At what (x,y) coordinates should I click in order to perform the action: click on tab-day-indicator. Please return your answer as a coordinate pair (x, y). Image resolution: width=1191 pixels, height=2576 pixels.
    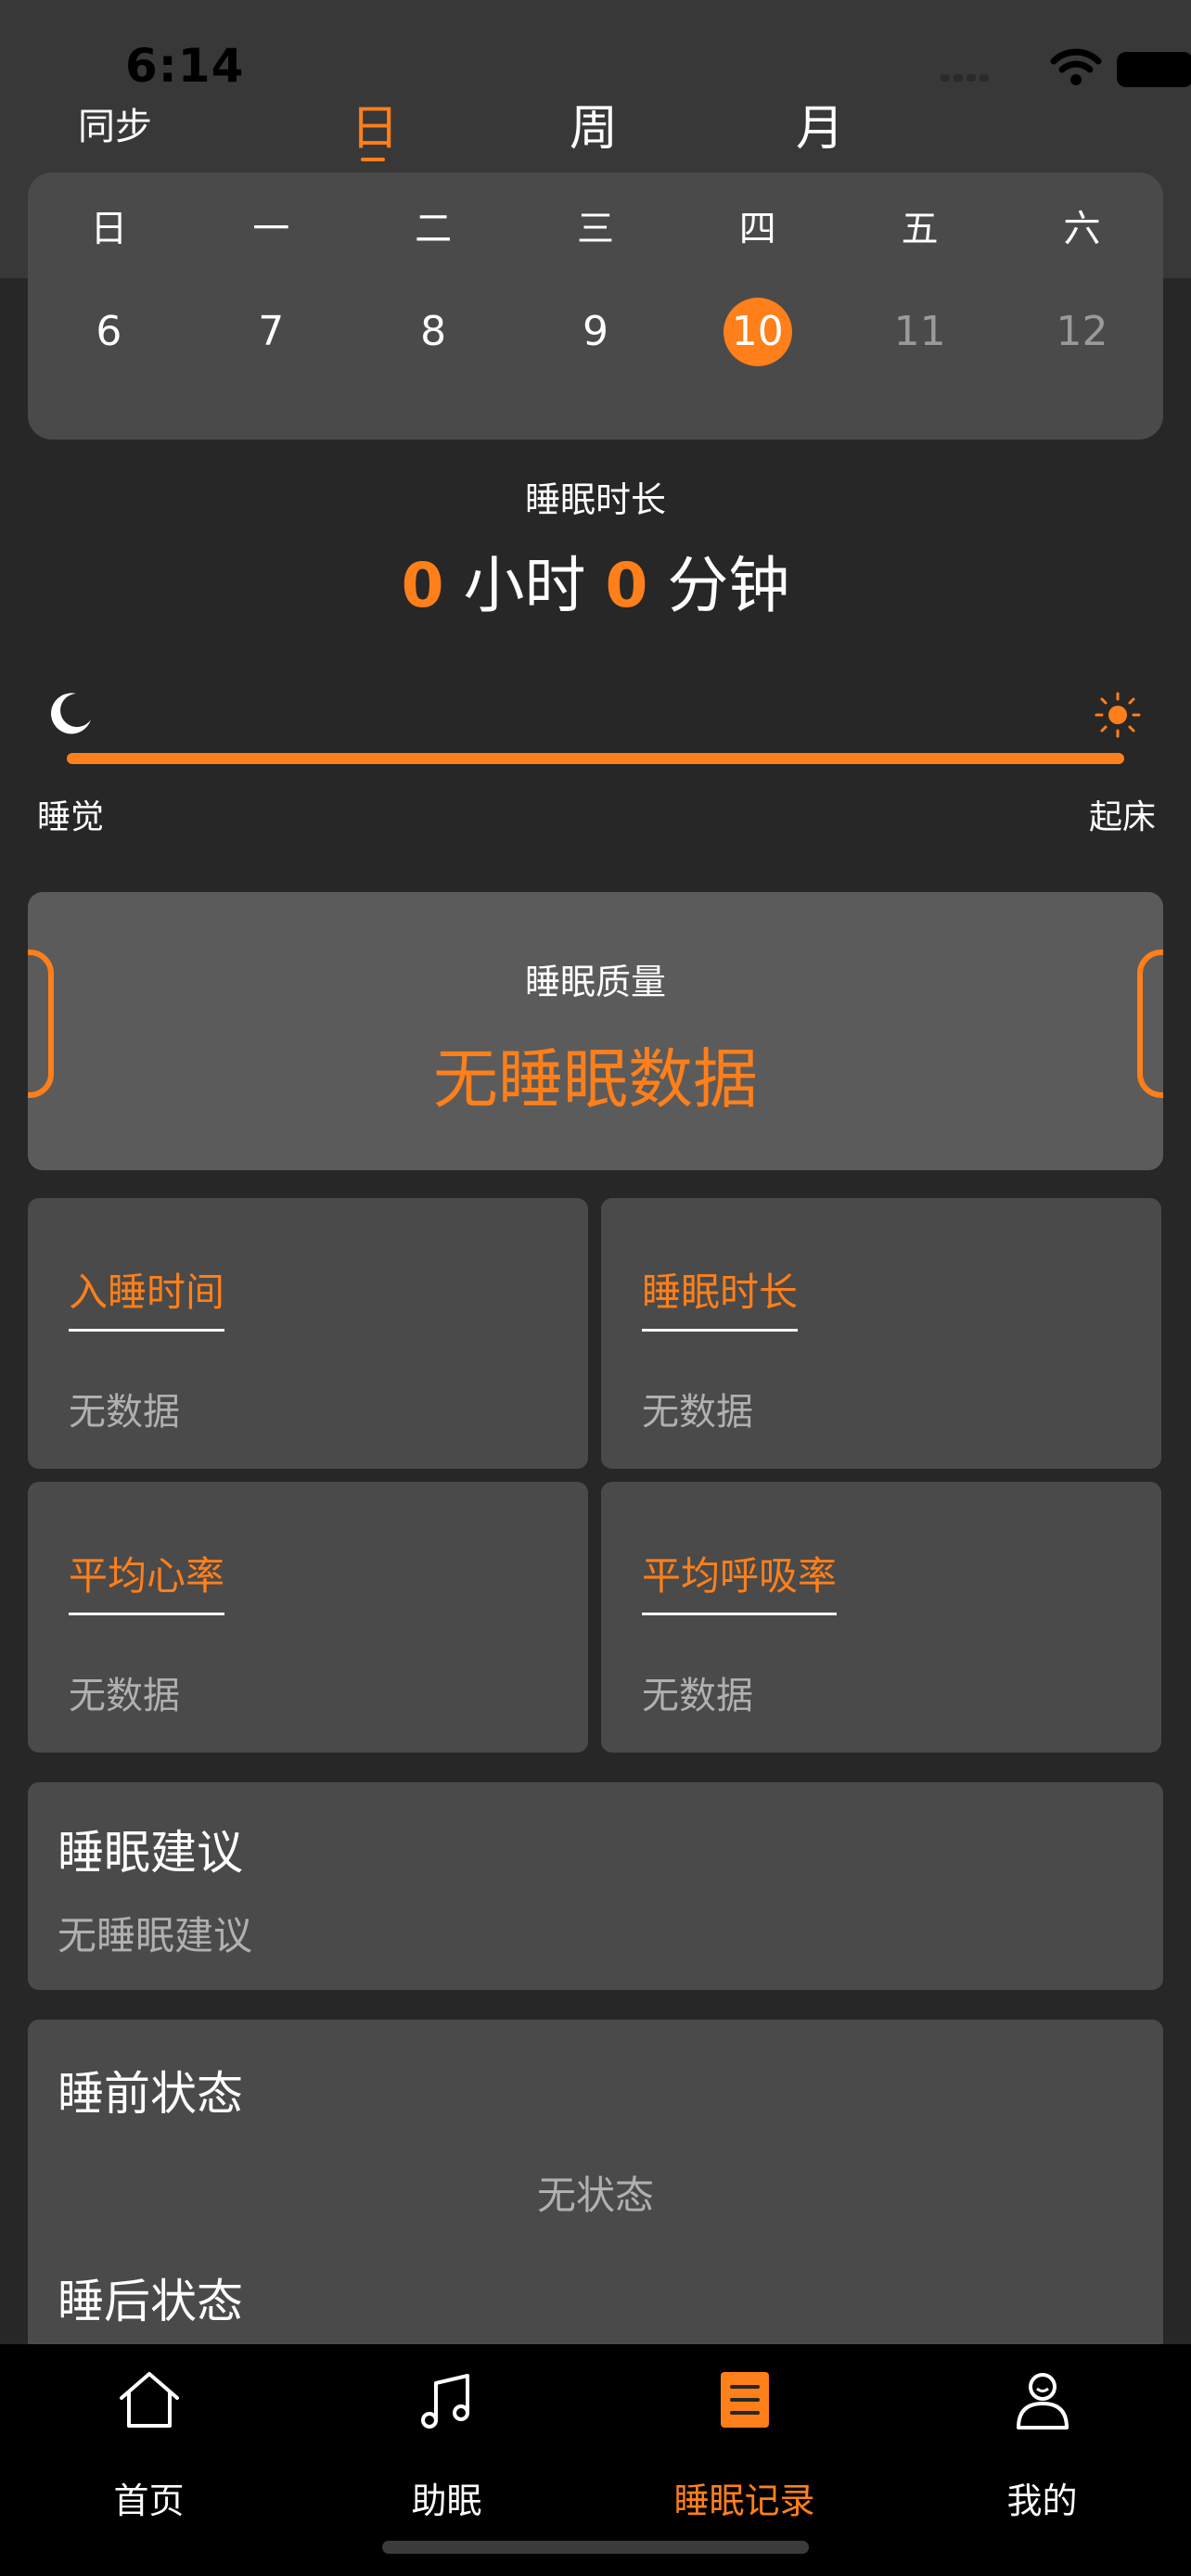
    Looking at the image, I should click on (373, 160).